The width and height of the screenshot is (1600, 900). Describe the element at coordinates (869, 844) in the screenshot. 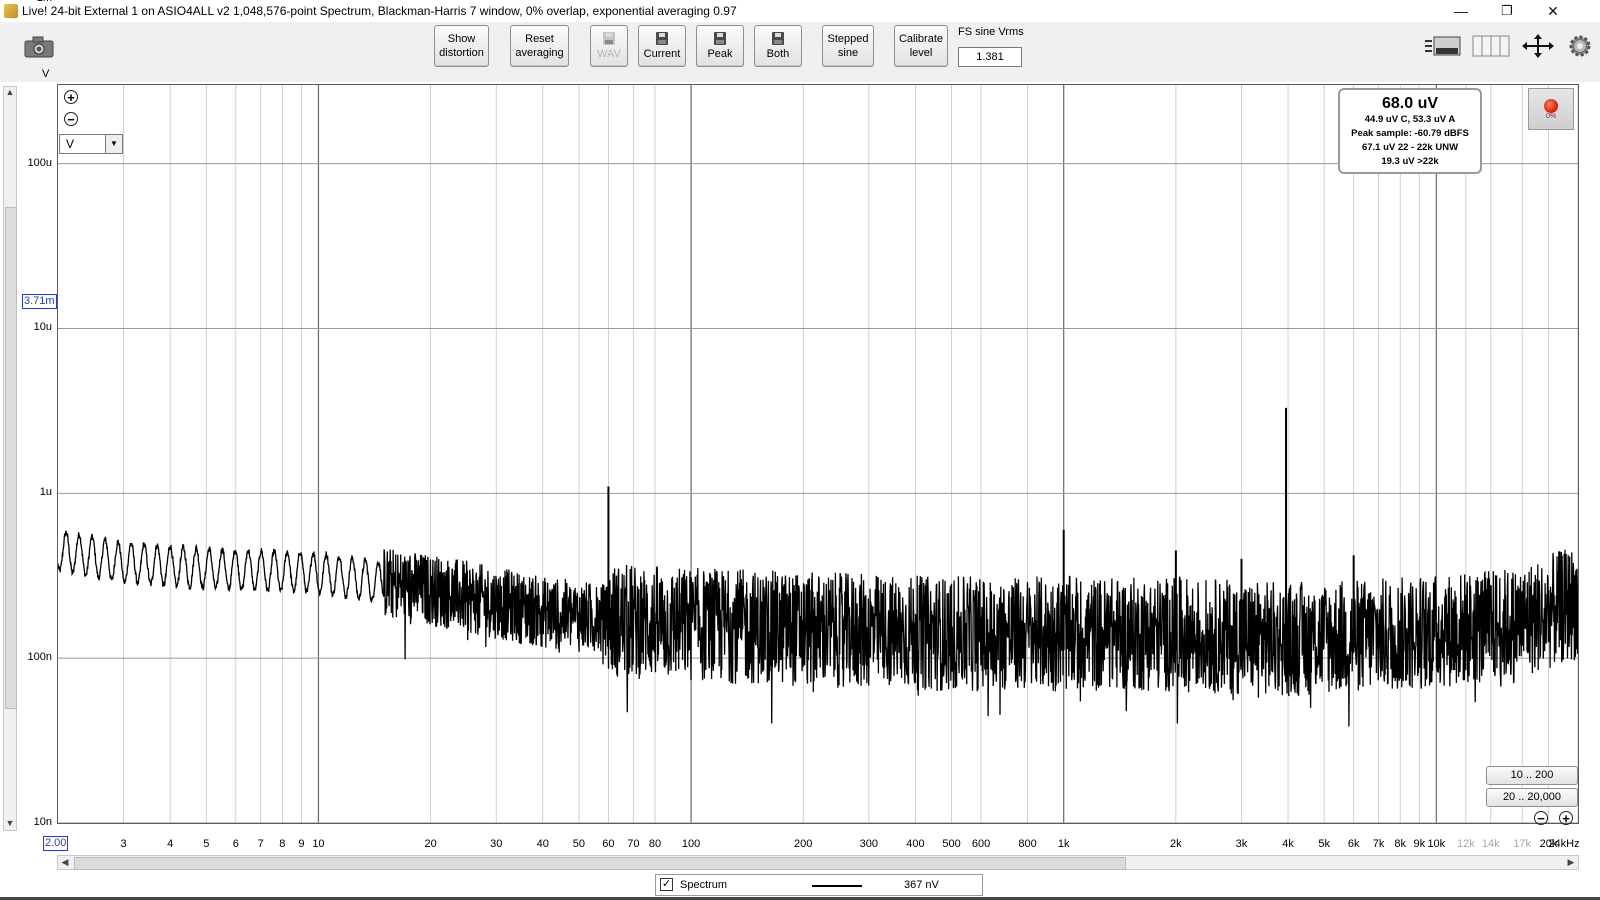

I see `x-tick-label: 300` at that location.